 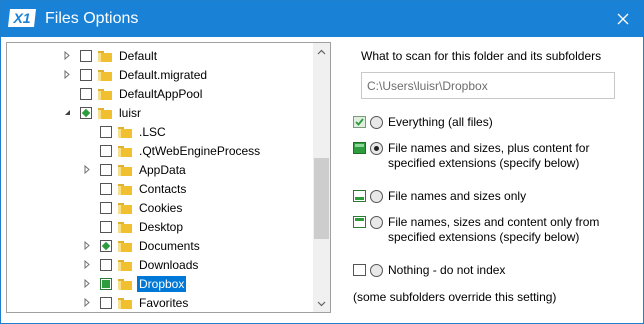 What do you see at coordinates (138, 55) in the screenshot?
I see `tree-item-label: Default` at bounding box center [138, 55].